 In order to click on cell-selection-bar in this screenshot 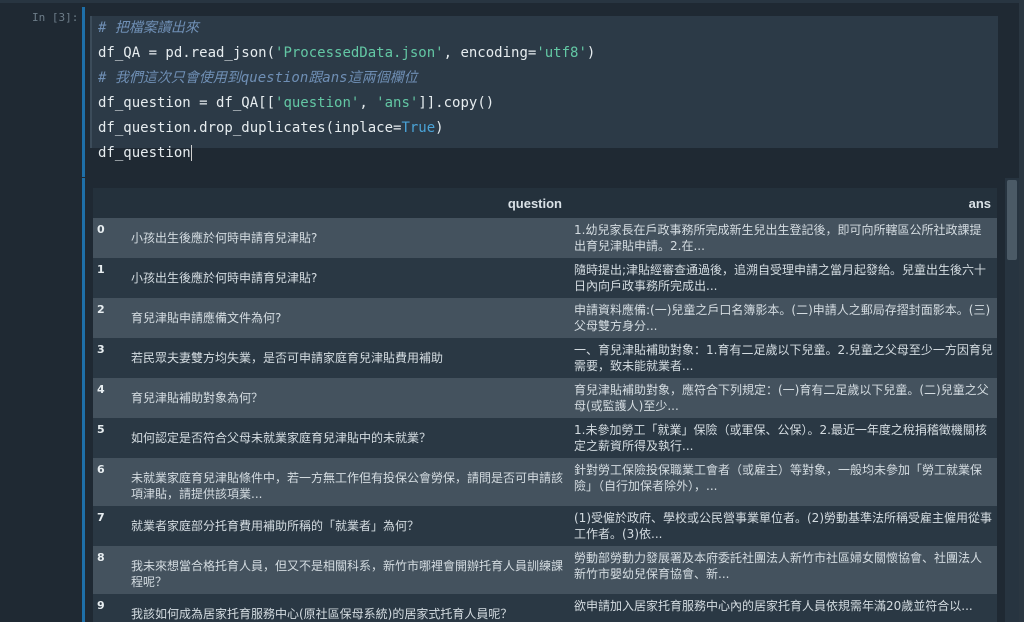, I will do `click(83, 92)`.